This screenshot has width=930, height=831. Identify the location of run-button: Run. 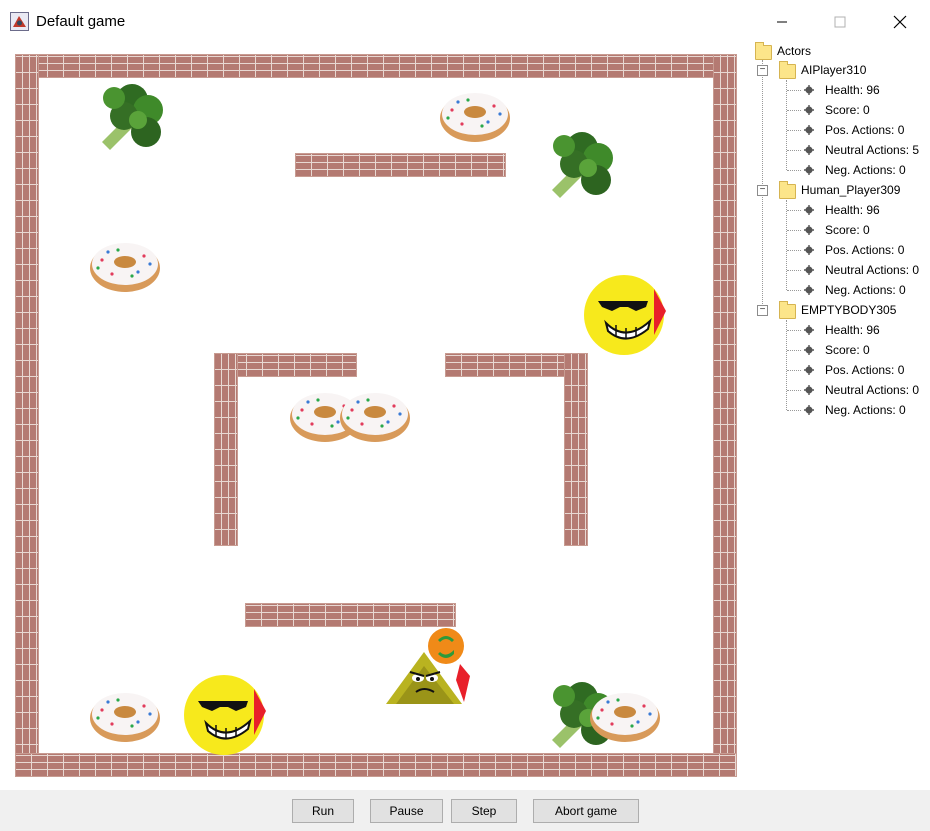
(323, 811).